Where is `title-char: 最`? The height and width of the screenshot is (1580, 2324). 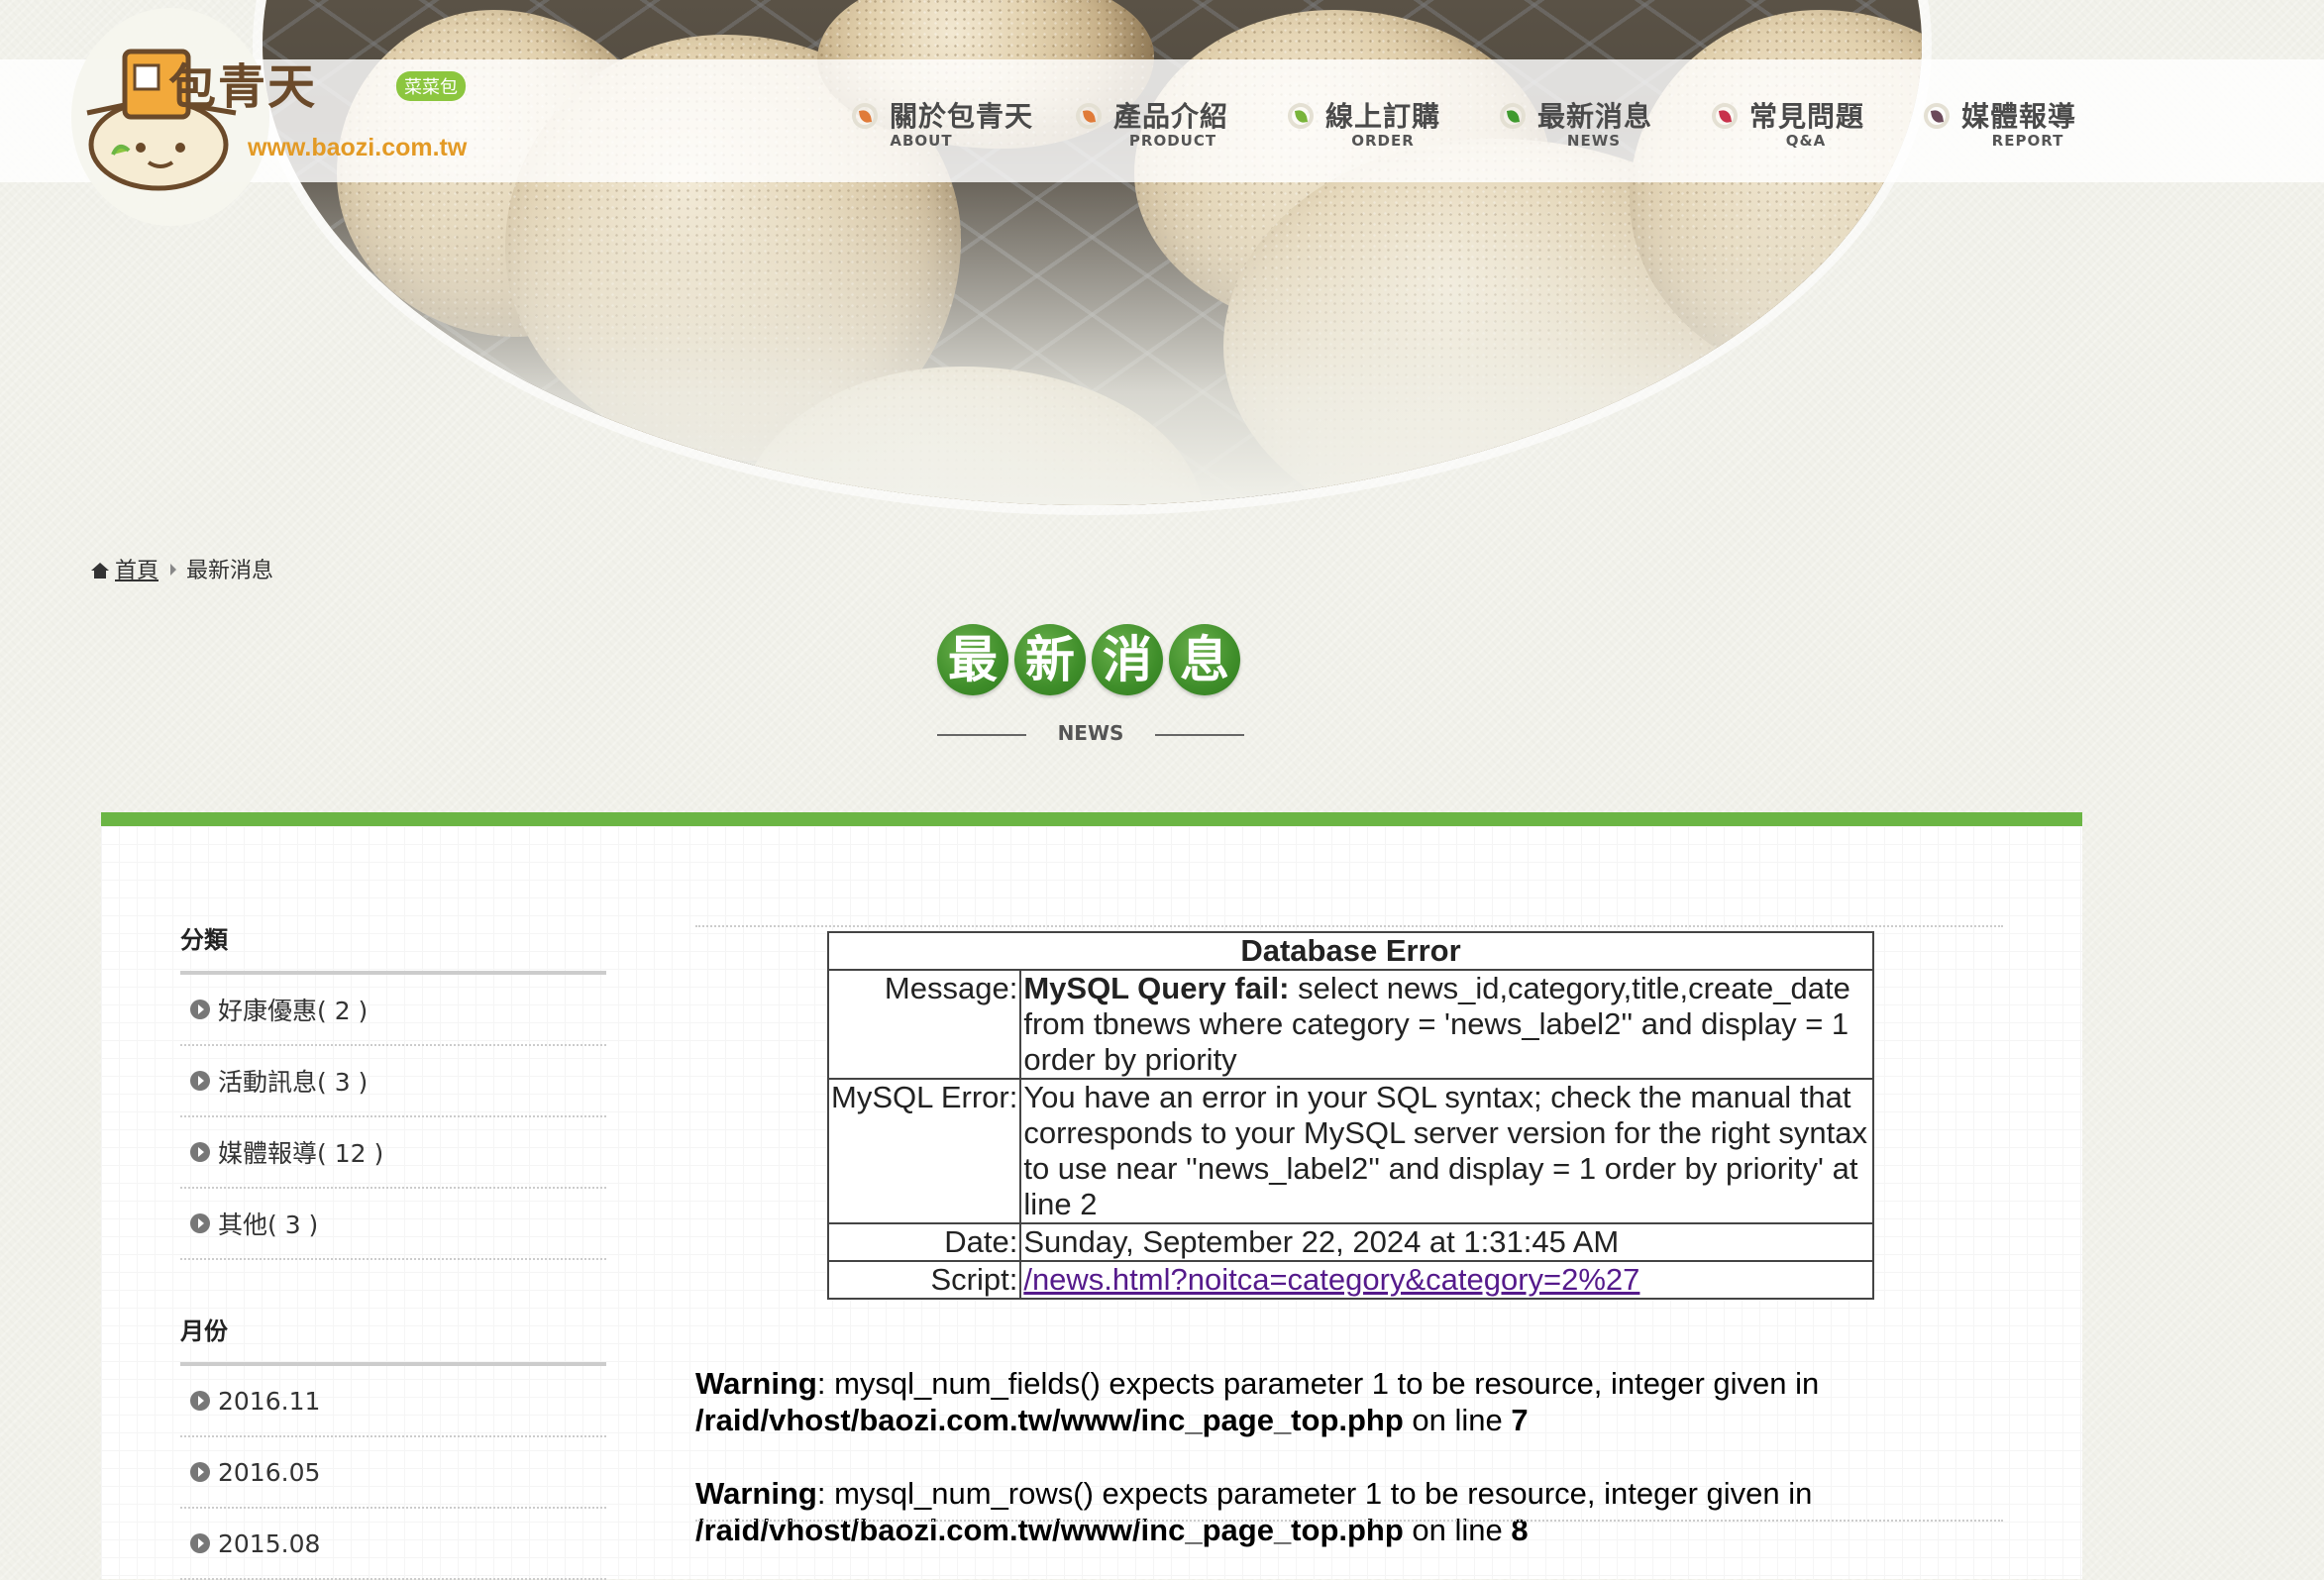
title-char: 最 is located at coordinates (972, 659).